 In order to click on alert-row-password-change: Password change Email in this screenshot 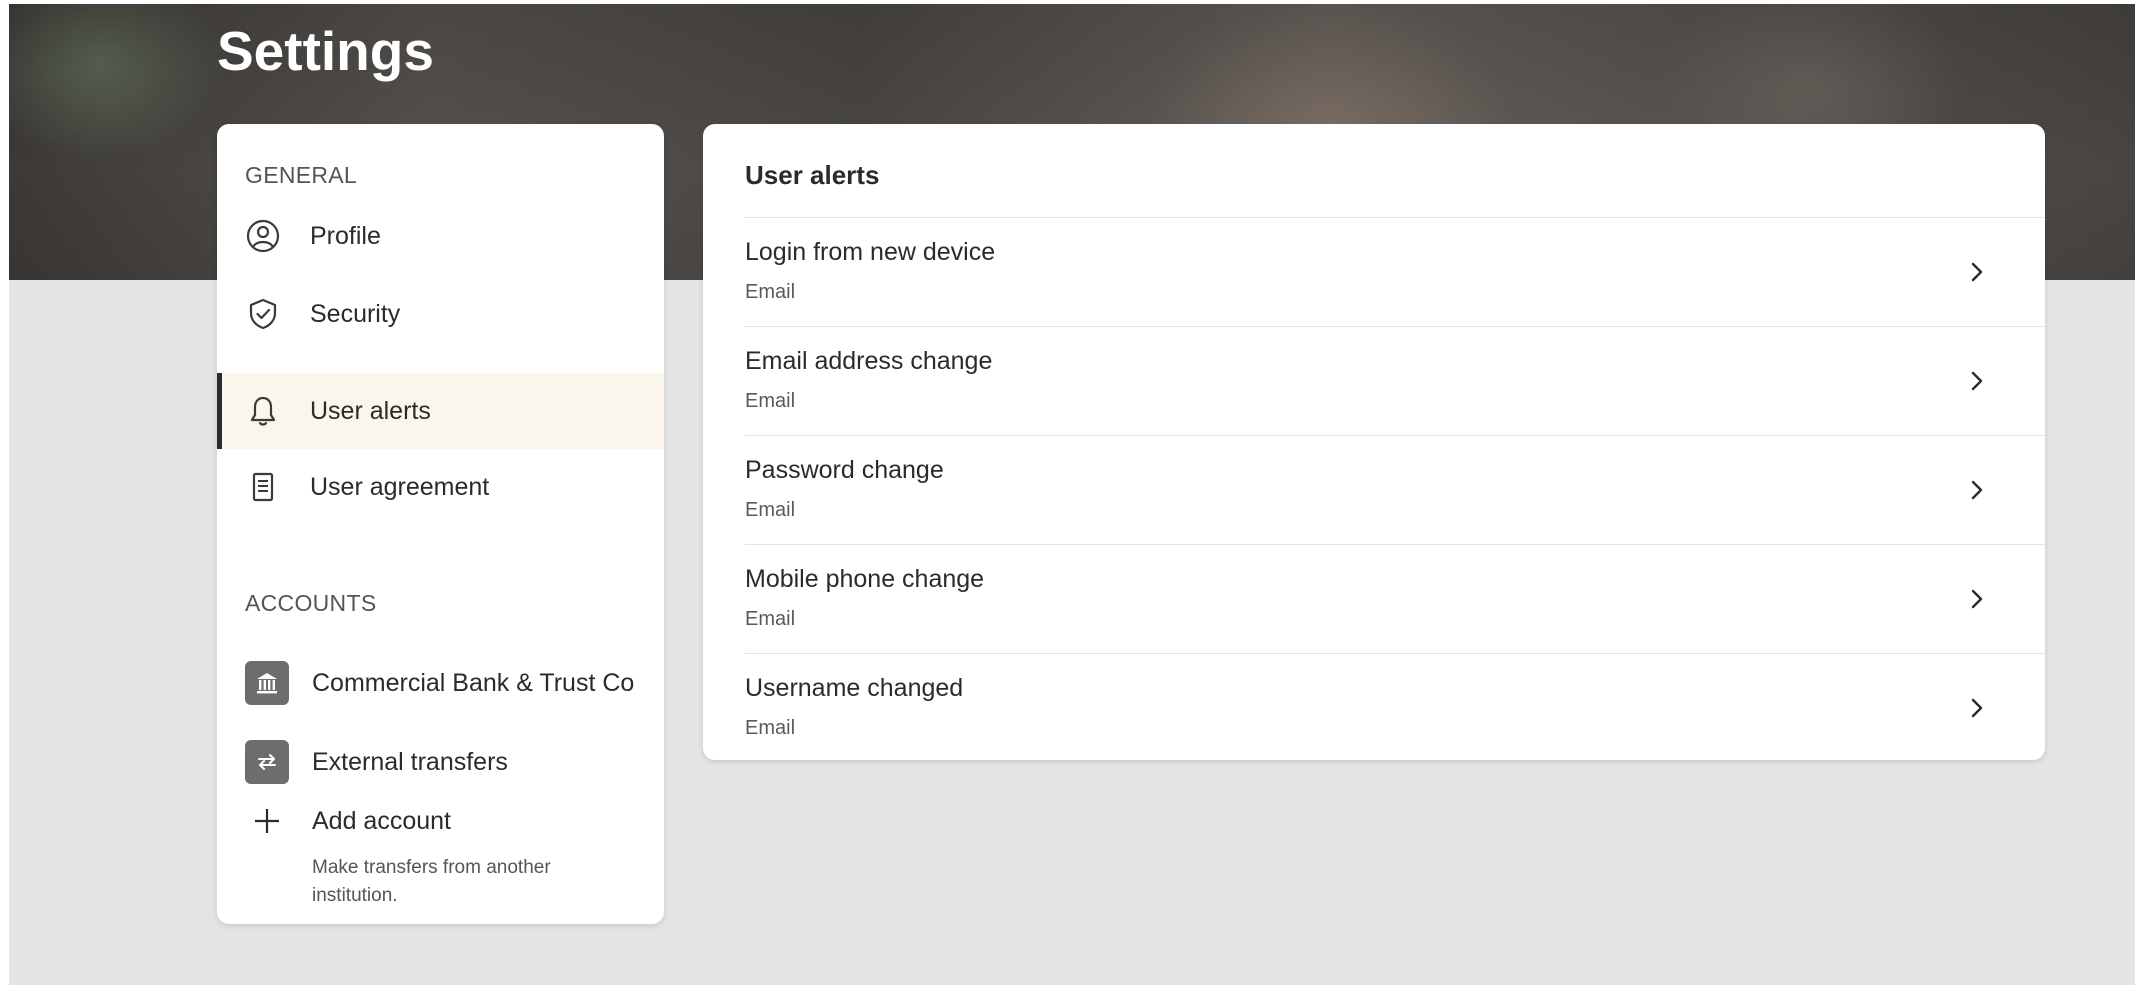, I will do `click(1395, 489)`.